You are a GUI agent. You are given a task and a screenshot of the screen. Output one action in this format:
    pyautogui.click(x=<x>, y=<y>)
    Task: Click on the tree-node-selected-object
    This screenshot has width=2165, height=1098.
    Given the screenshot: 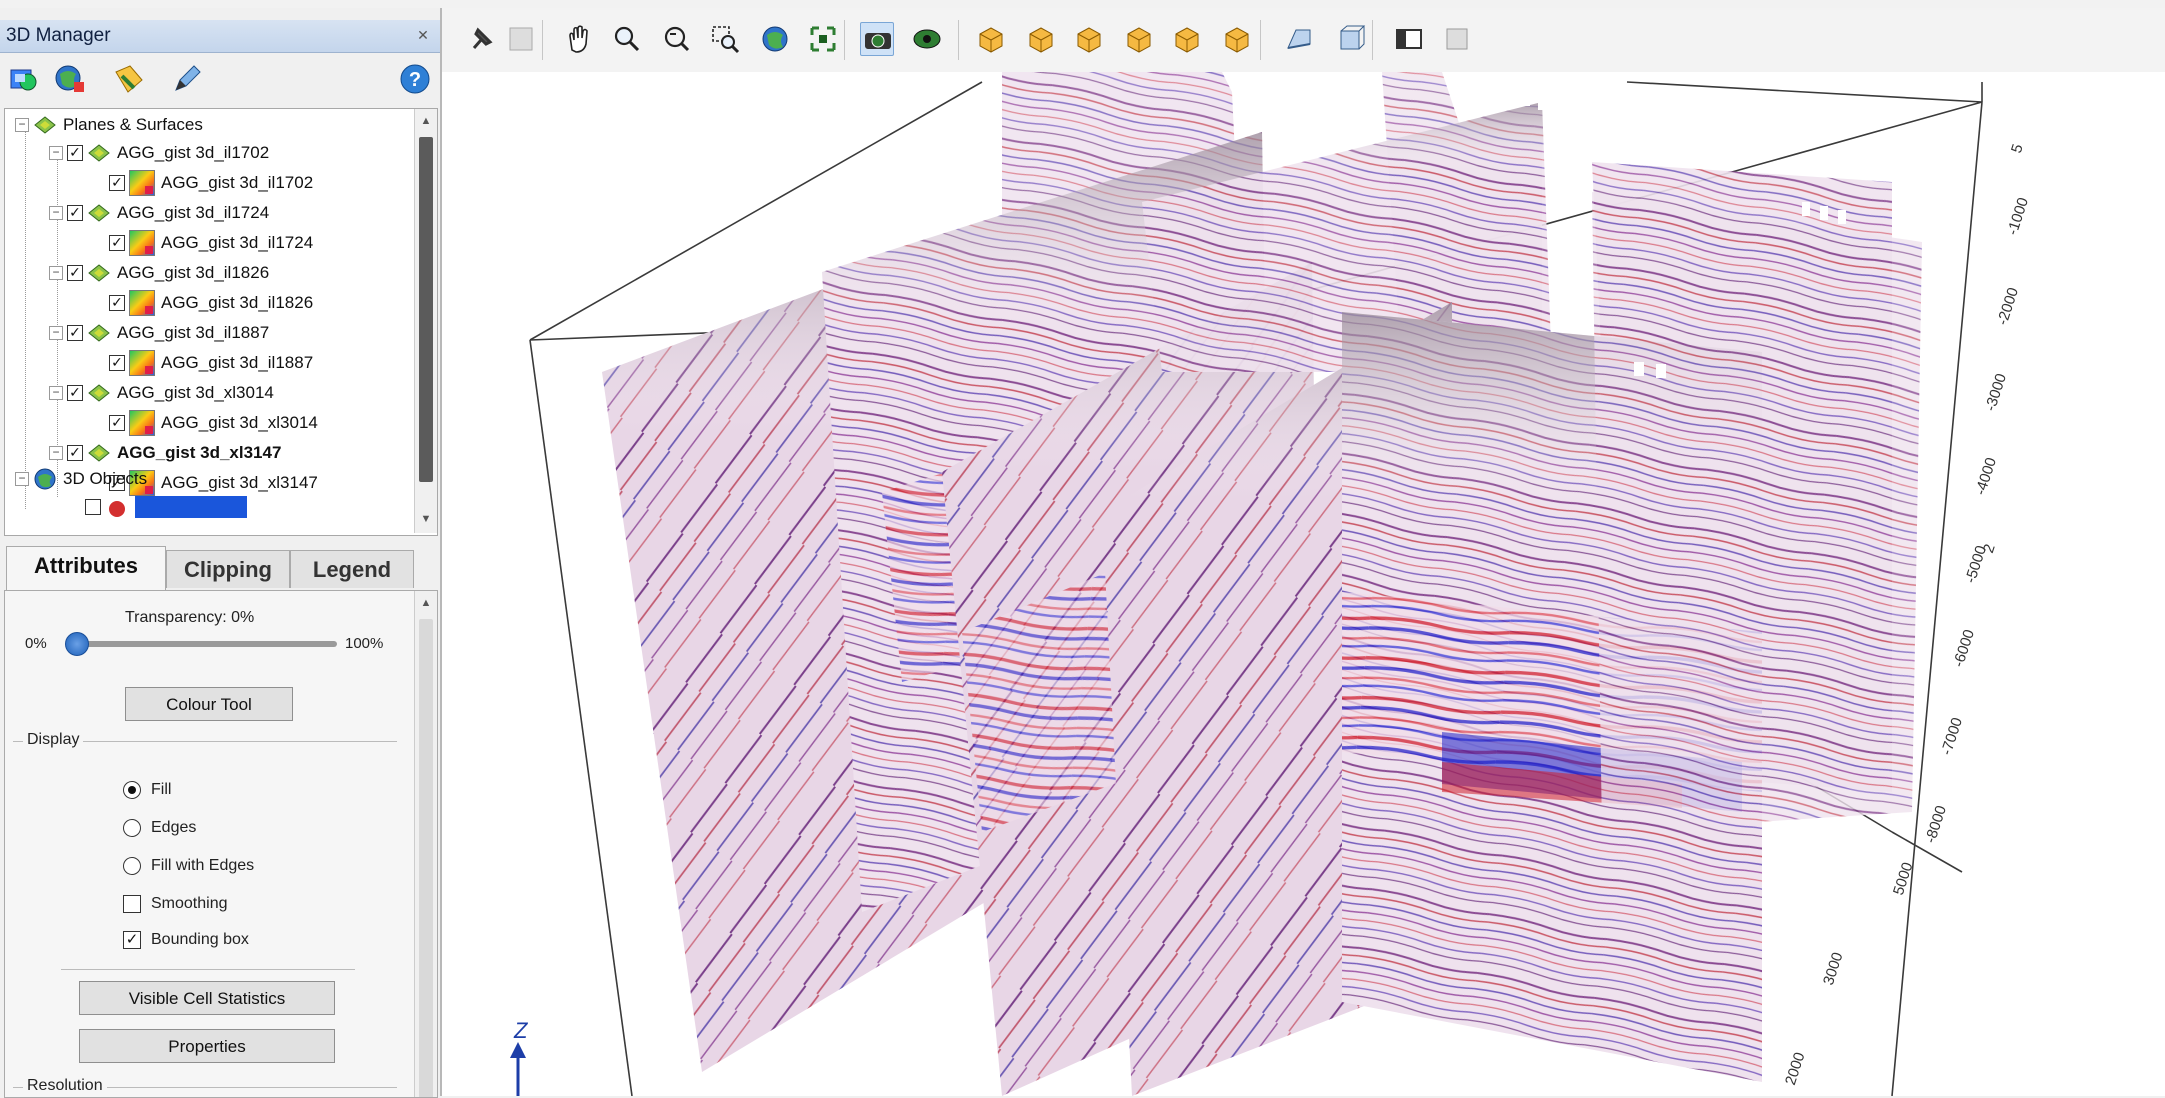 What is the action you would take?
    pyautogui.click(x=166, y=507)
    